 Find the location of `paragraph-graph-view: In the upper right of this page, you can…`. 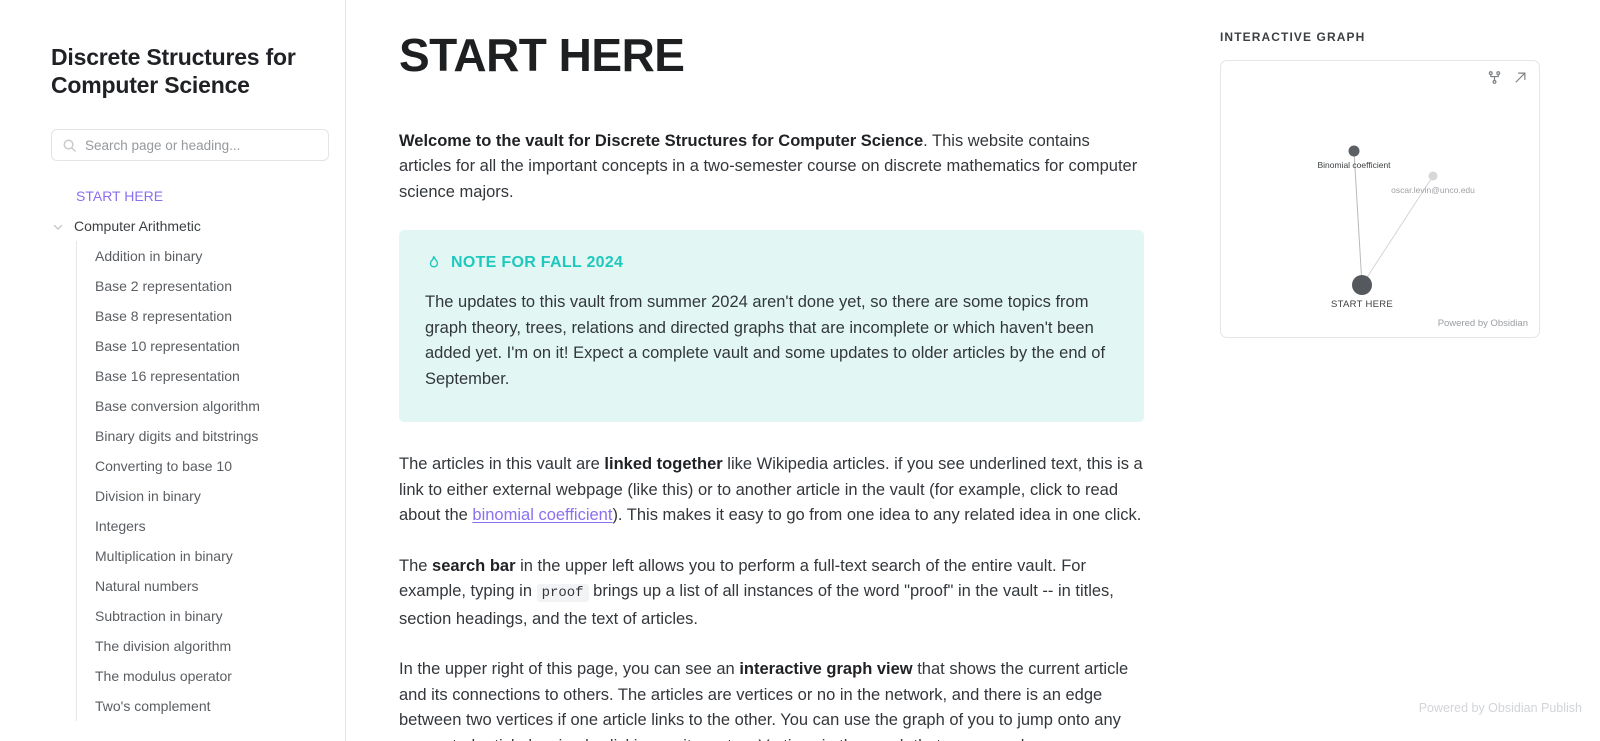

paragraph-graph-view: In the upper right of this page, you can… is located at coordinates (771, 699).